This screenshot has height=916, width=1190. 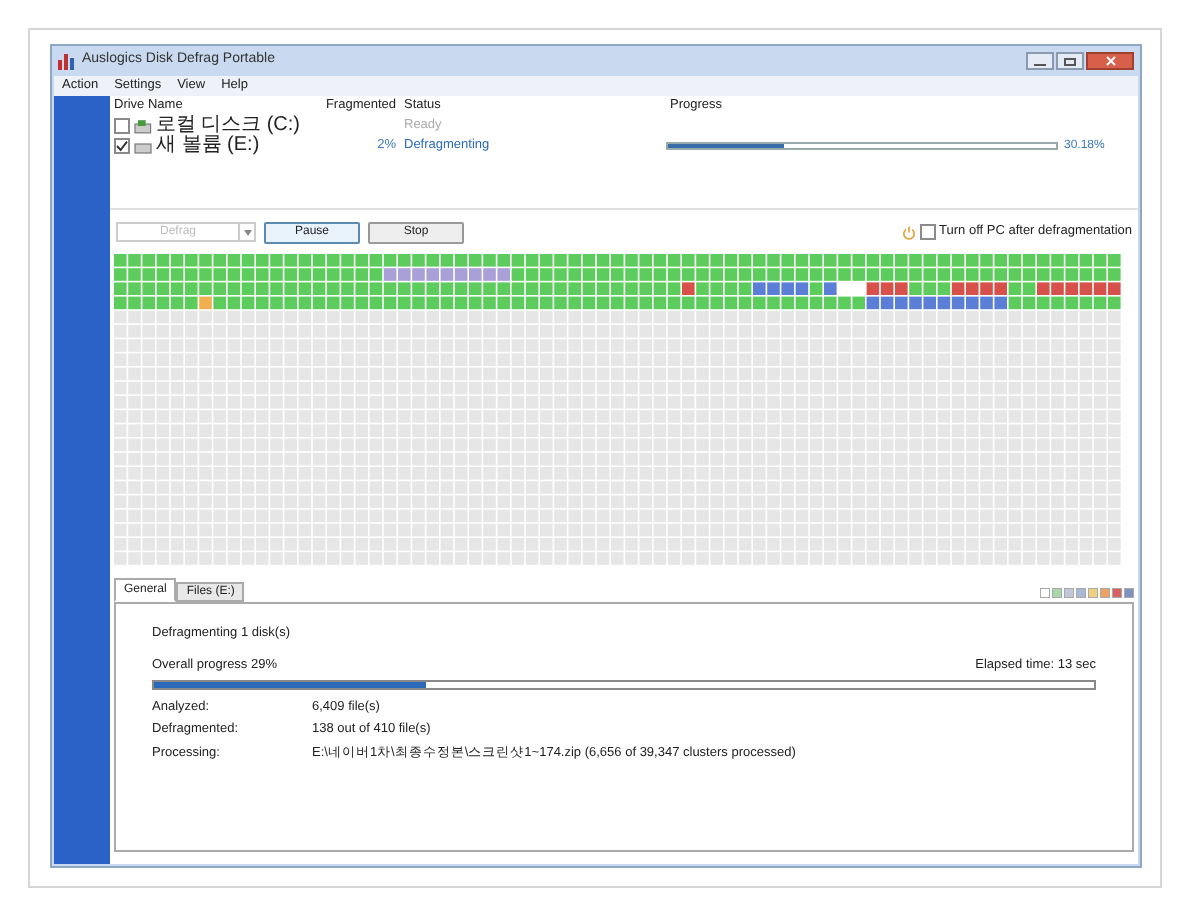 What do you see at coordinates (247, 232) in the screenshot?
I see `caret-icon` at bounding box center [247, 232].